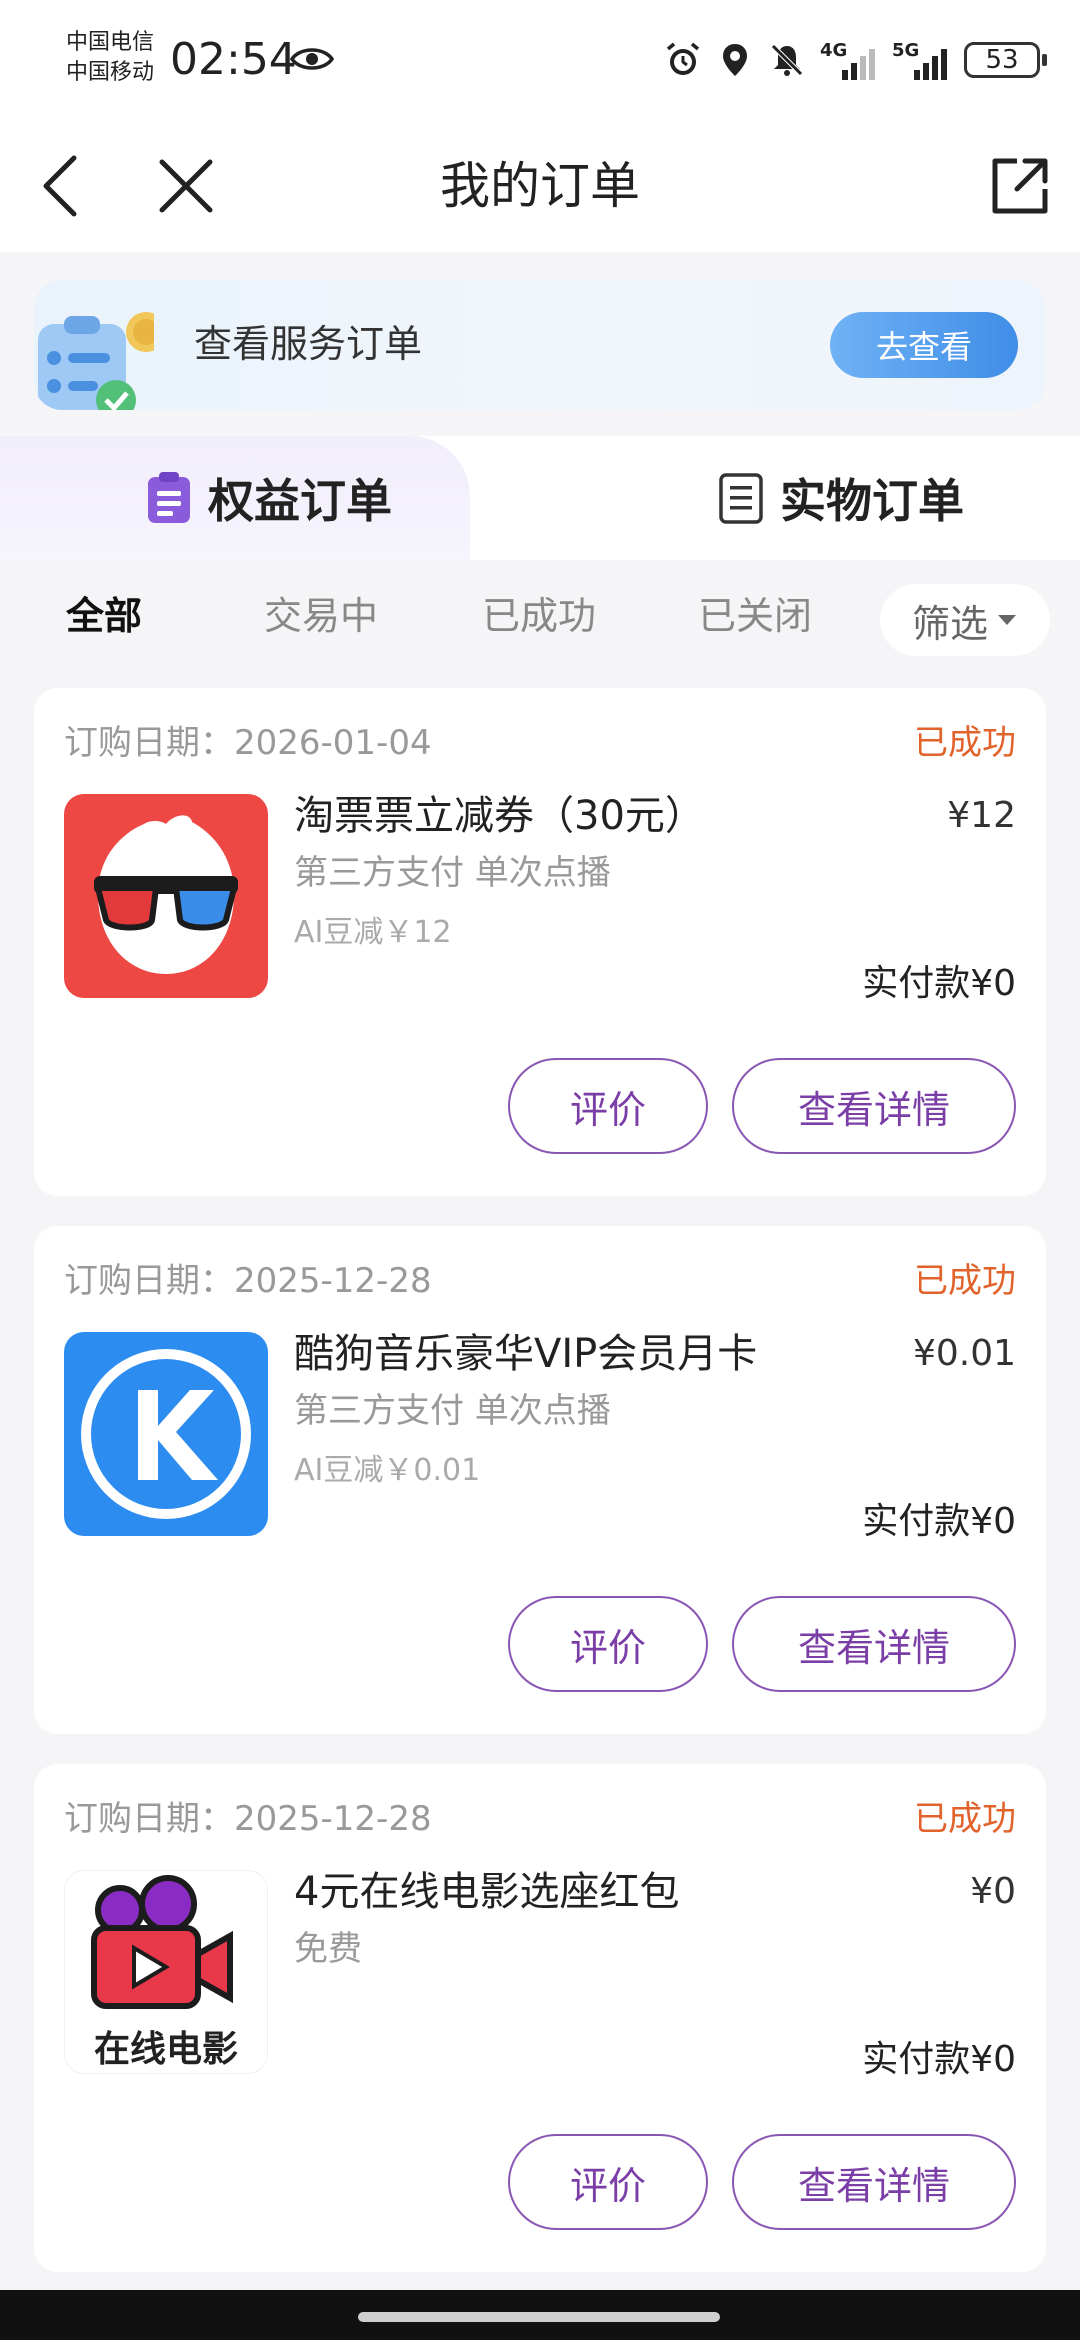  I want to click on kugou-icon, so click(166, 1434).